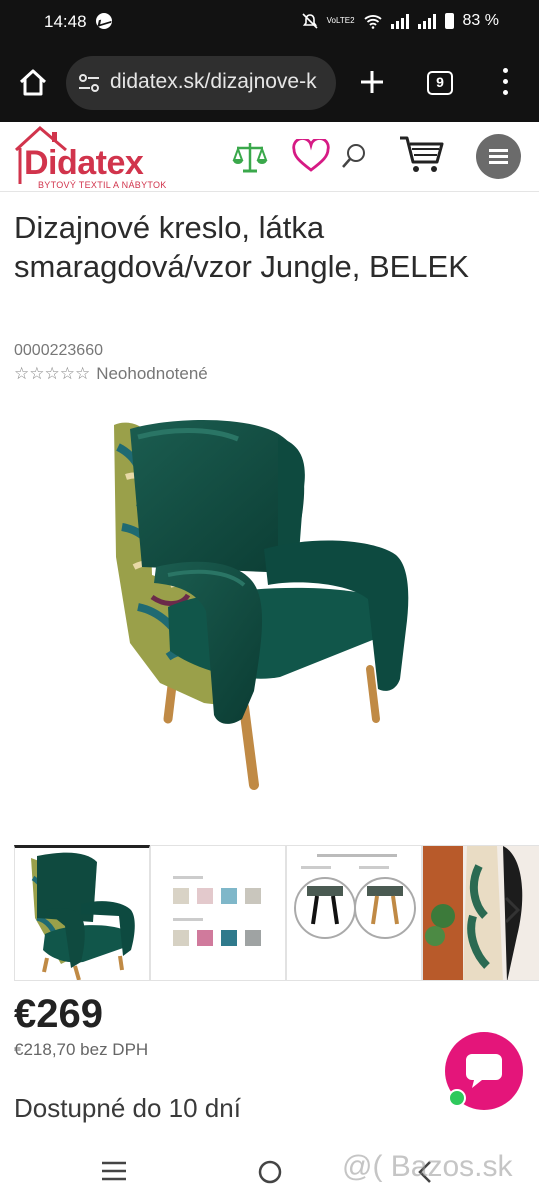 The image size is (539, 1200). I want to click on wifi-icon, so click(372, 21).